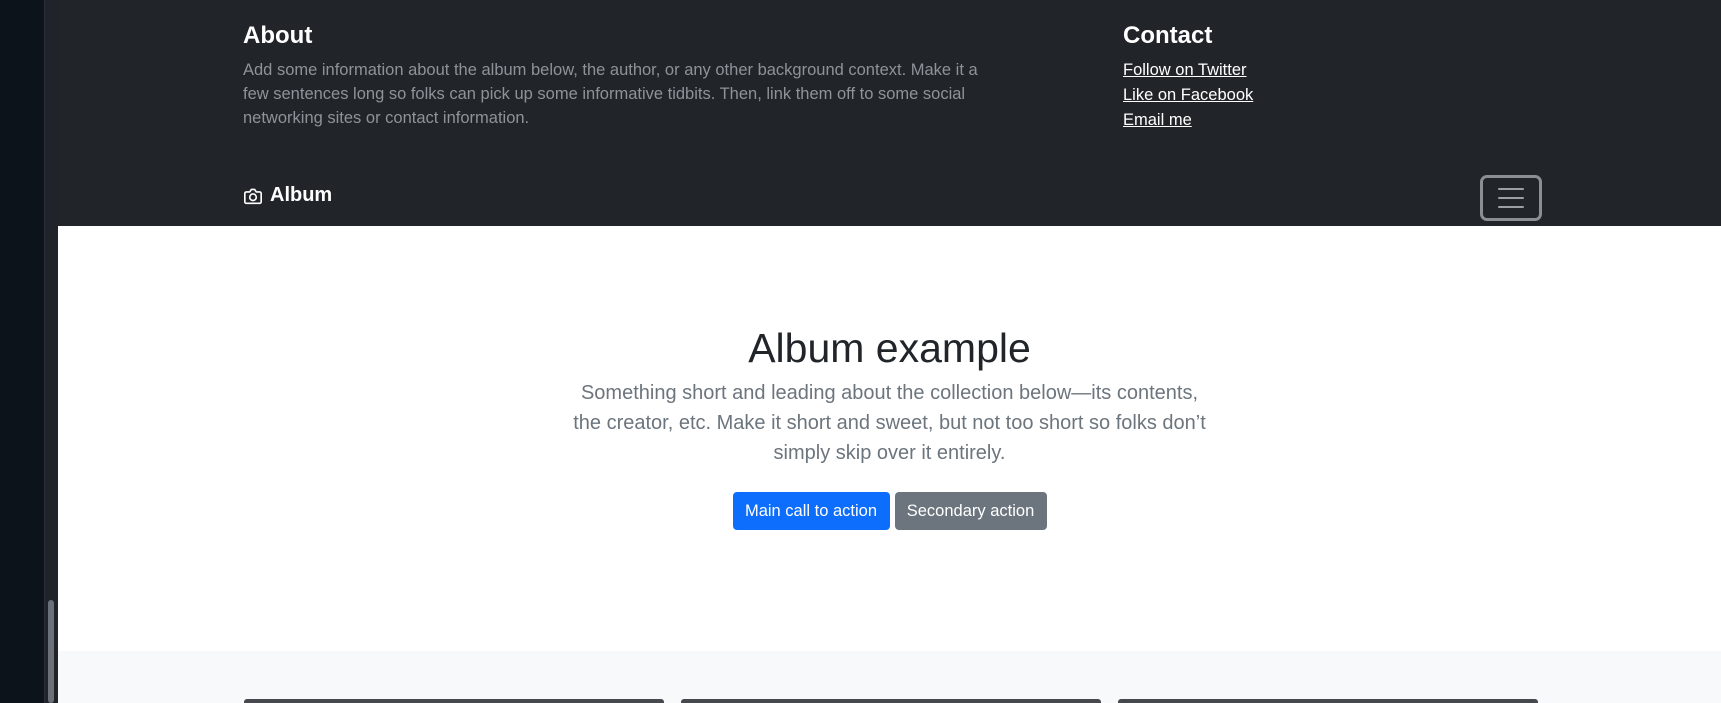  Describe the element at coordinates (51, 651) in the screenshot. I see `scrollbar-thumb` at that location.